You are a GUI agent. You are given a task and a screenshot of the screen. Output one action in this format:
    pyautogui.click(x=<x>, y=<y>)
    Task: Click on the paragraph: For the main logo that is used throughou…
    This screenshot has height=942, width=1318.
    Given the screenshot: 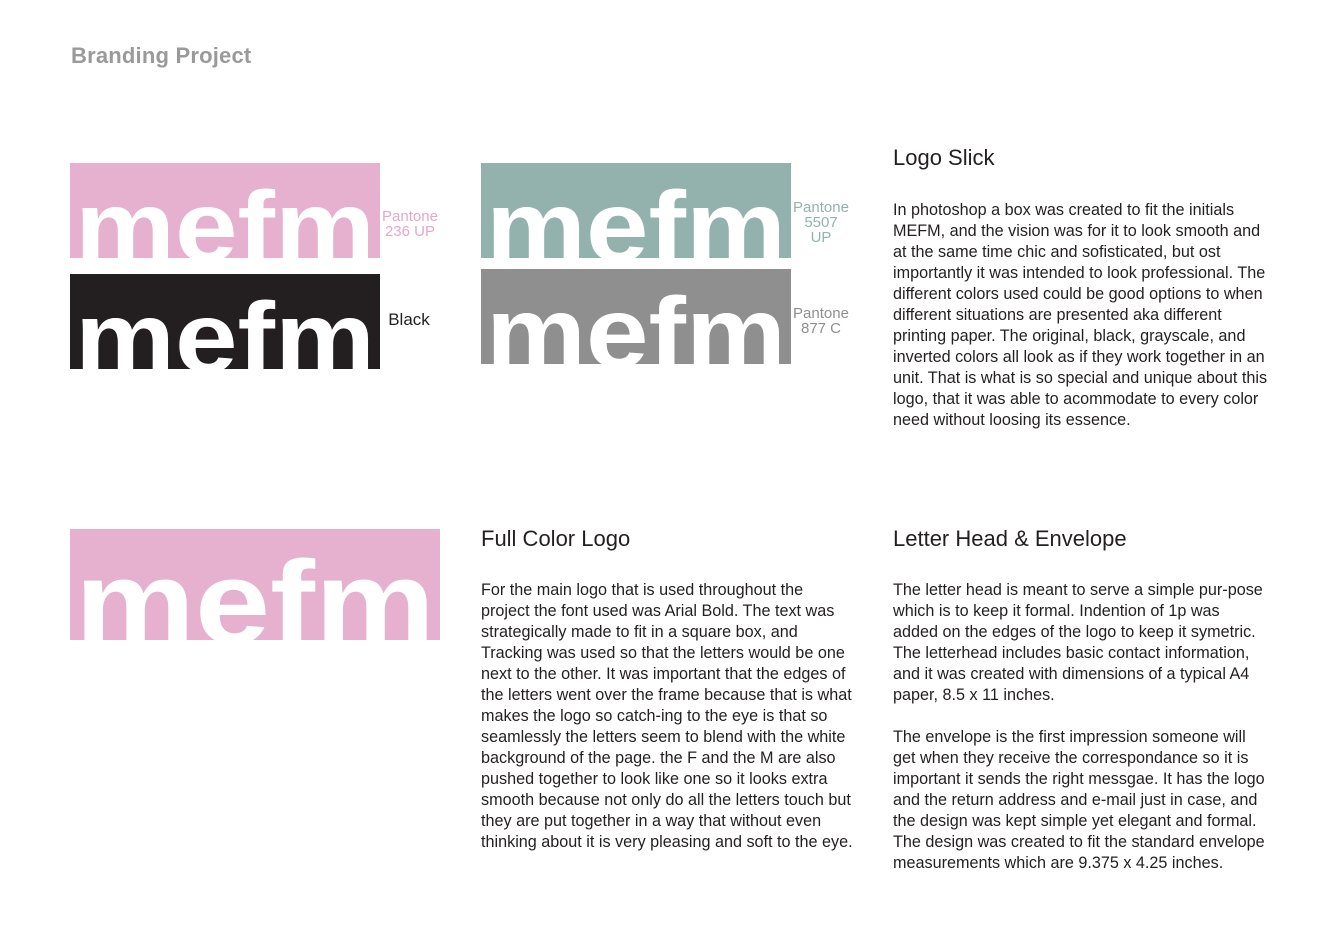 What is the action you would take?
    pyautogui.click(x=667, y=716)
    